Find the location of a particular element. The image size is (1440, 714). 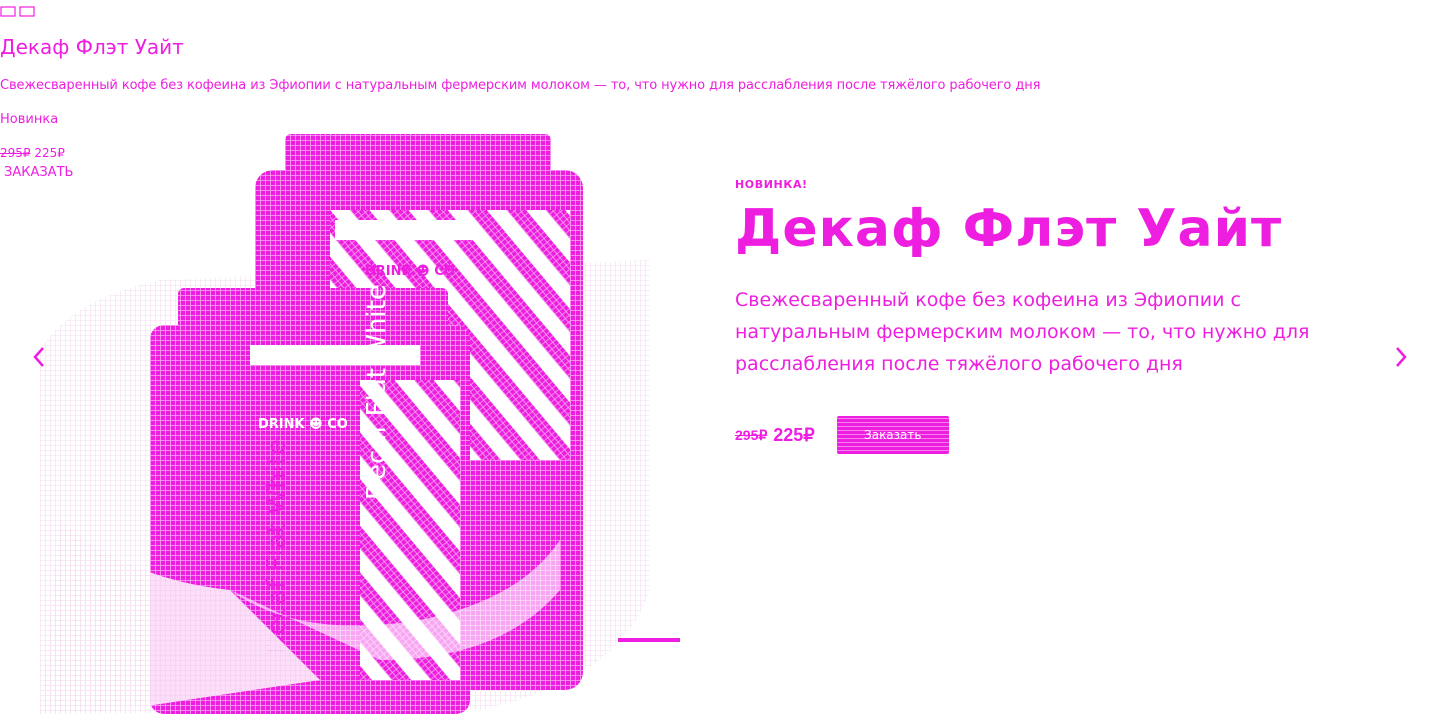

chevron-left-icon is located at coordinates (38, 357).